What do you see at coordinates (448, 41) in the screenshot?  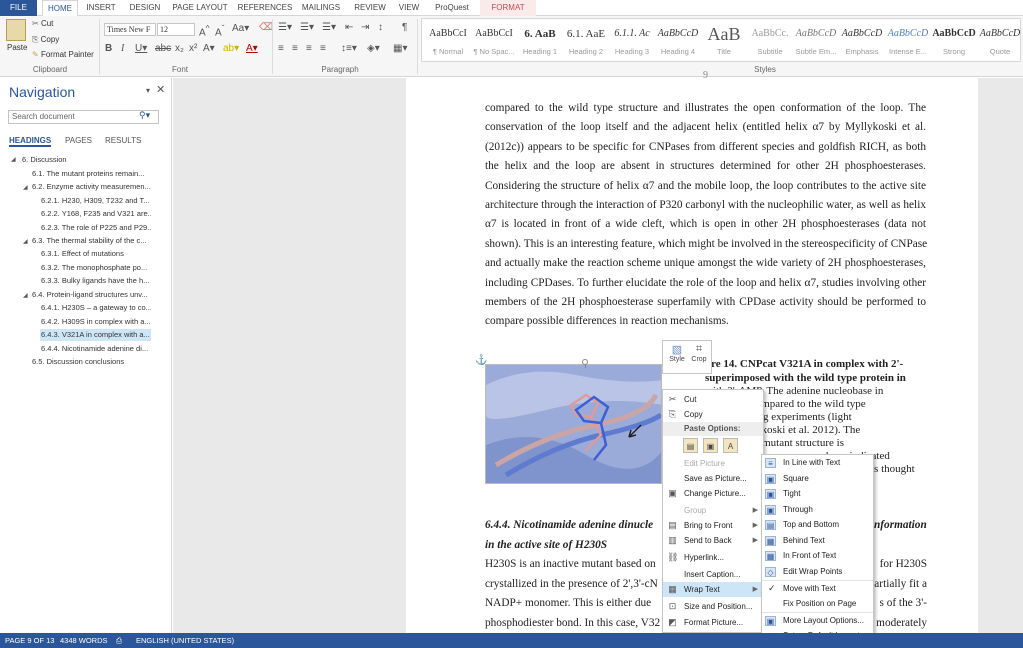 I see `style-normal: AaBbCcI ¶ Normal` at bounding box center [448, 41].